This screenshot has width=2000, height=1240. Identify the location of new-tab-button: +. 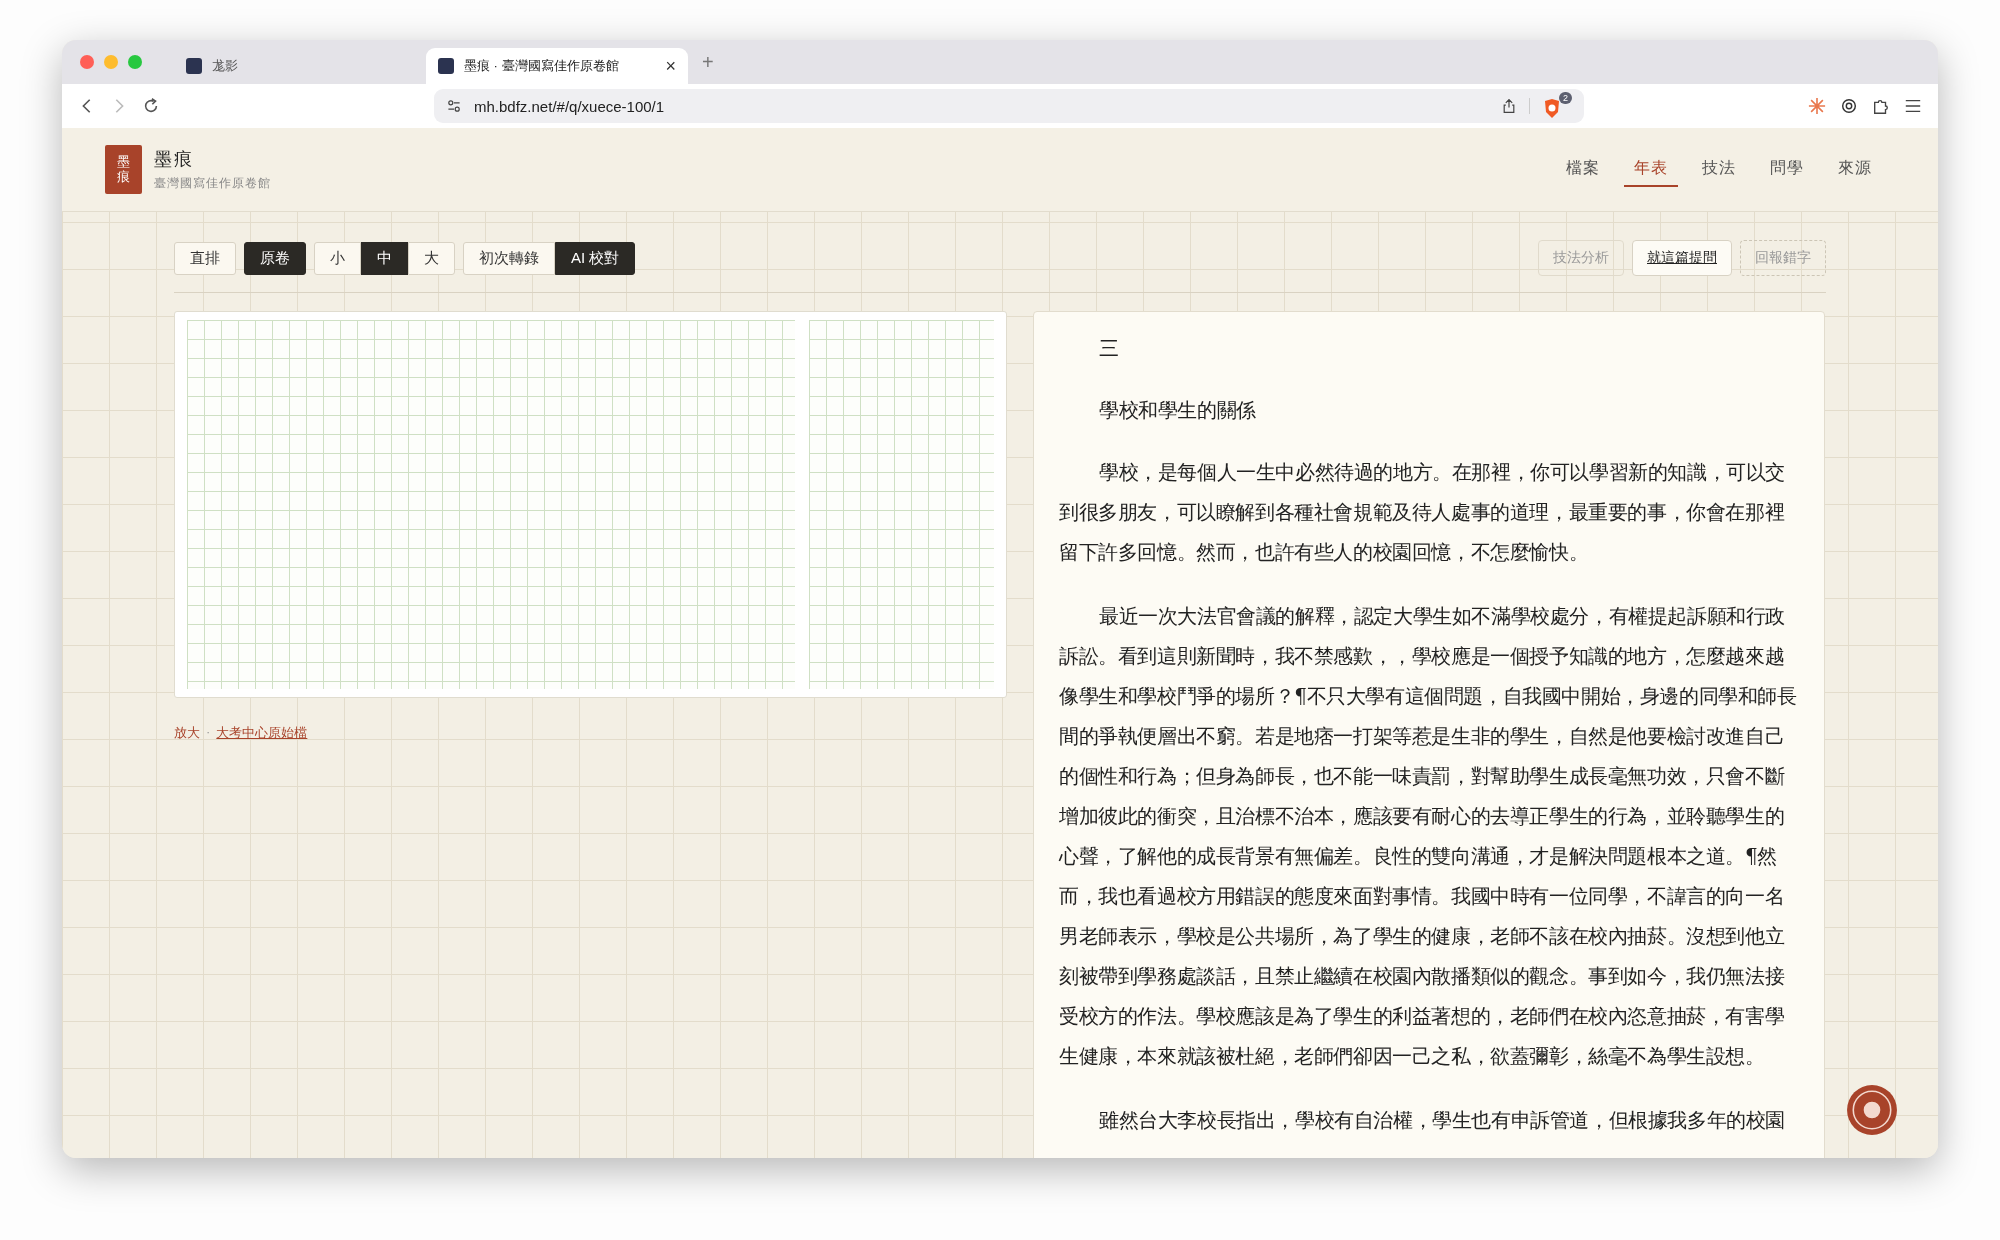
(708, 62).